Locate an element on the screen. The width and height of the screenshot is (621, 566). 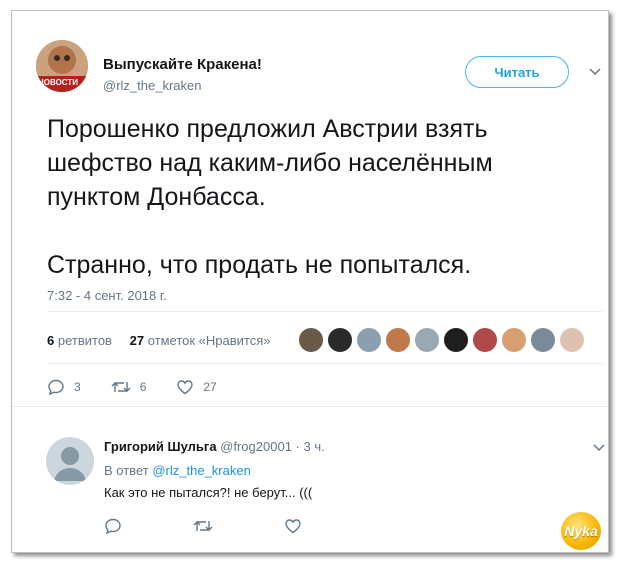
retweets-count: 6 is located at coordinates (51, 340).